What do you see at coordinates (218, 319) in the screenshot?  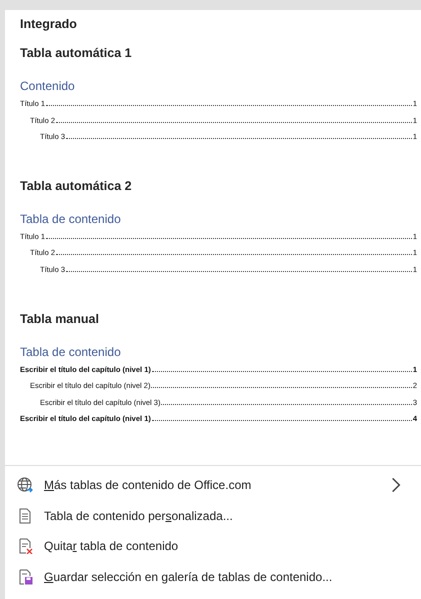 I see `gallery-item-title: Tabla manual` at bounding box center [218, 319].